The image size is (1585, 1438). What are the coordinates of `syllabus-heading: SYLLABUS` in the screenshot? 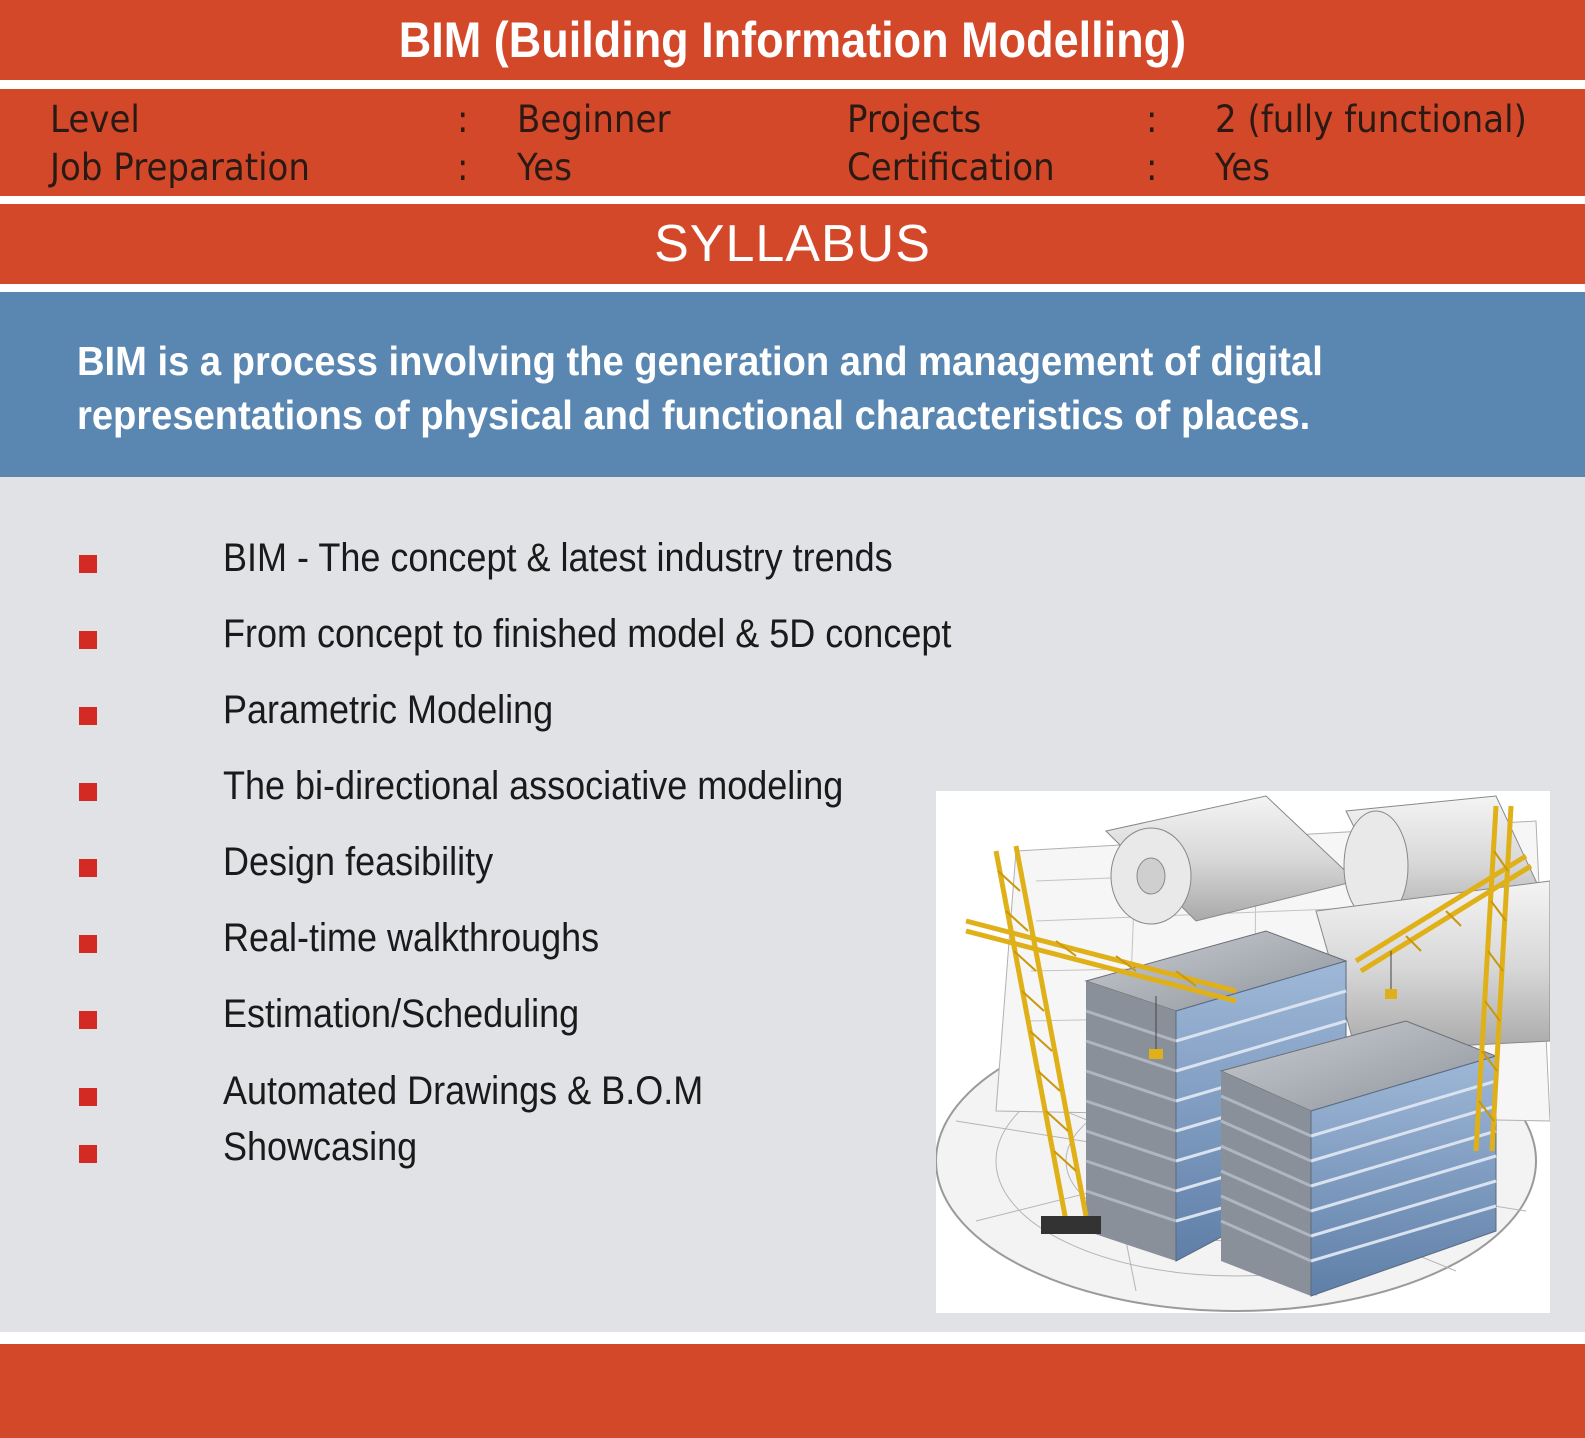 It's located at (792, 244).